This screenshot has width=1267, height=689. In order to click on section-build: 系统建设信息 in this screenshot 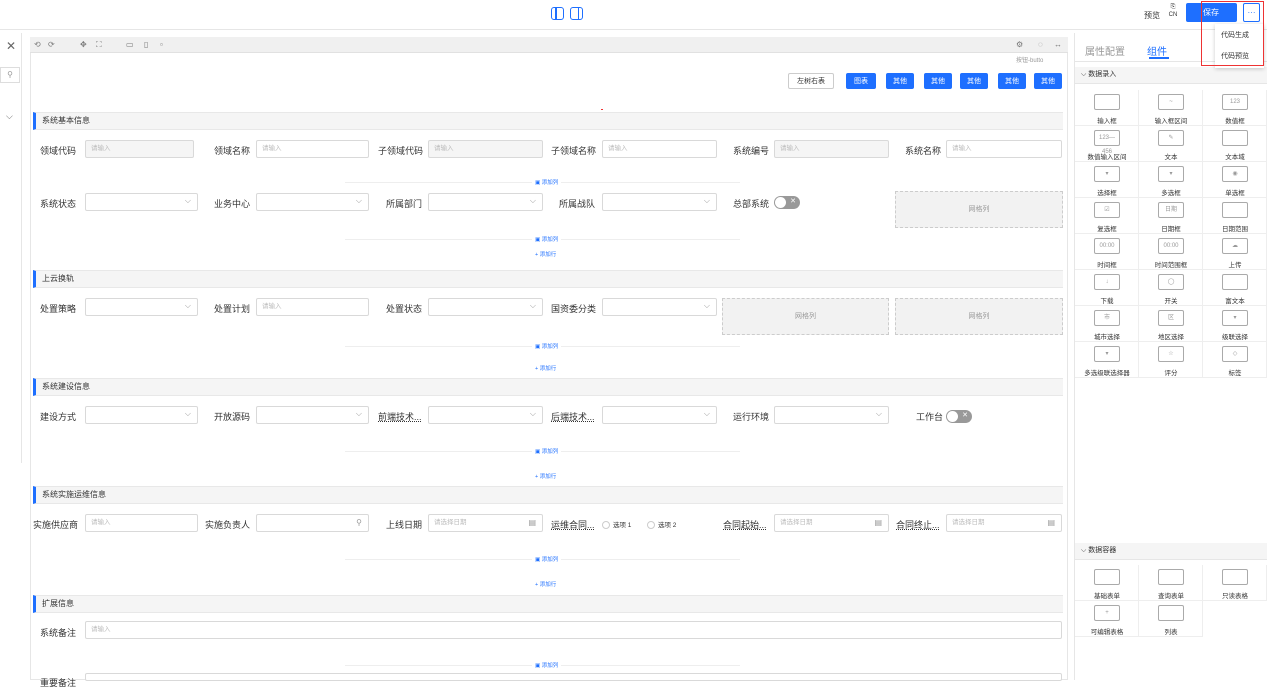, I will do `click(548, 387)`.